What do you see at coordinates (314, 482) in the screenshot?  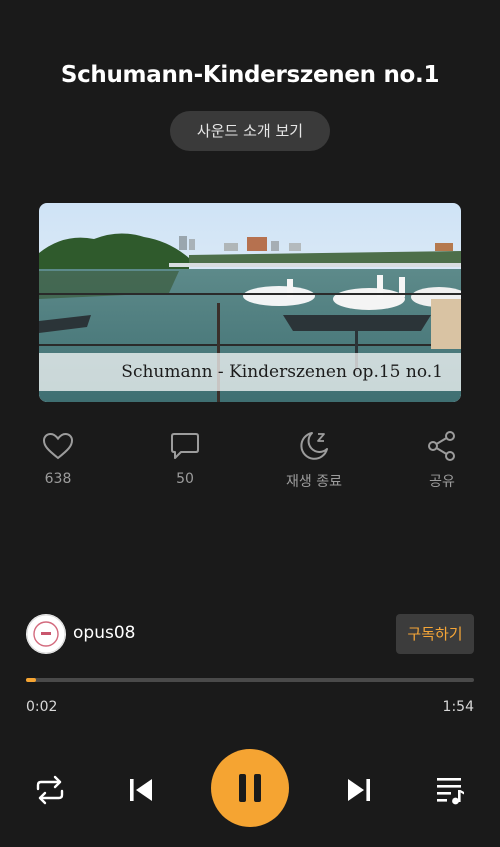 I see `sleep-timer-label: 재생 종료` at bounding box center [314, 482].